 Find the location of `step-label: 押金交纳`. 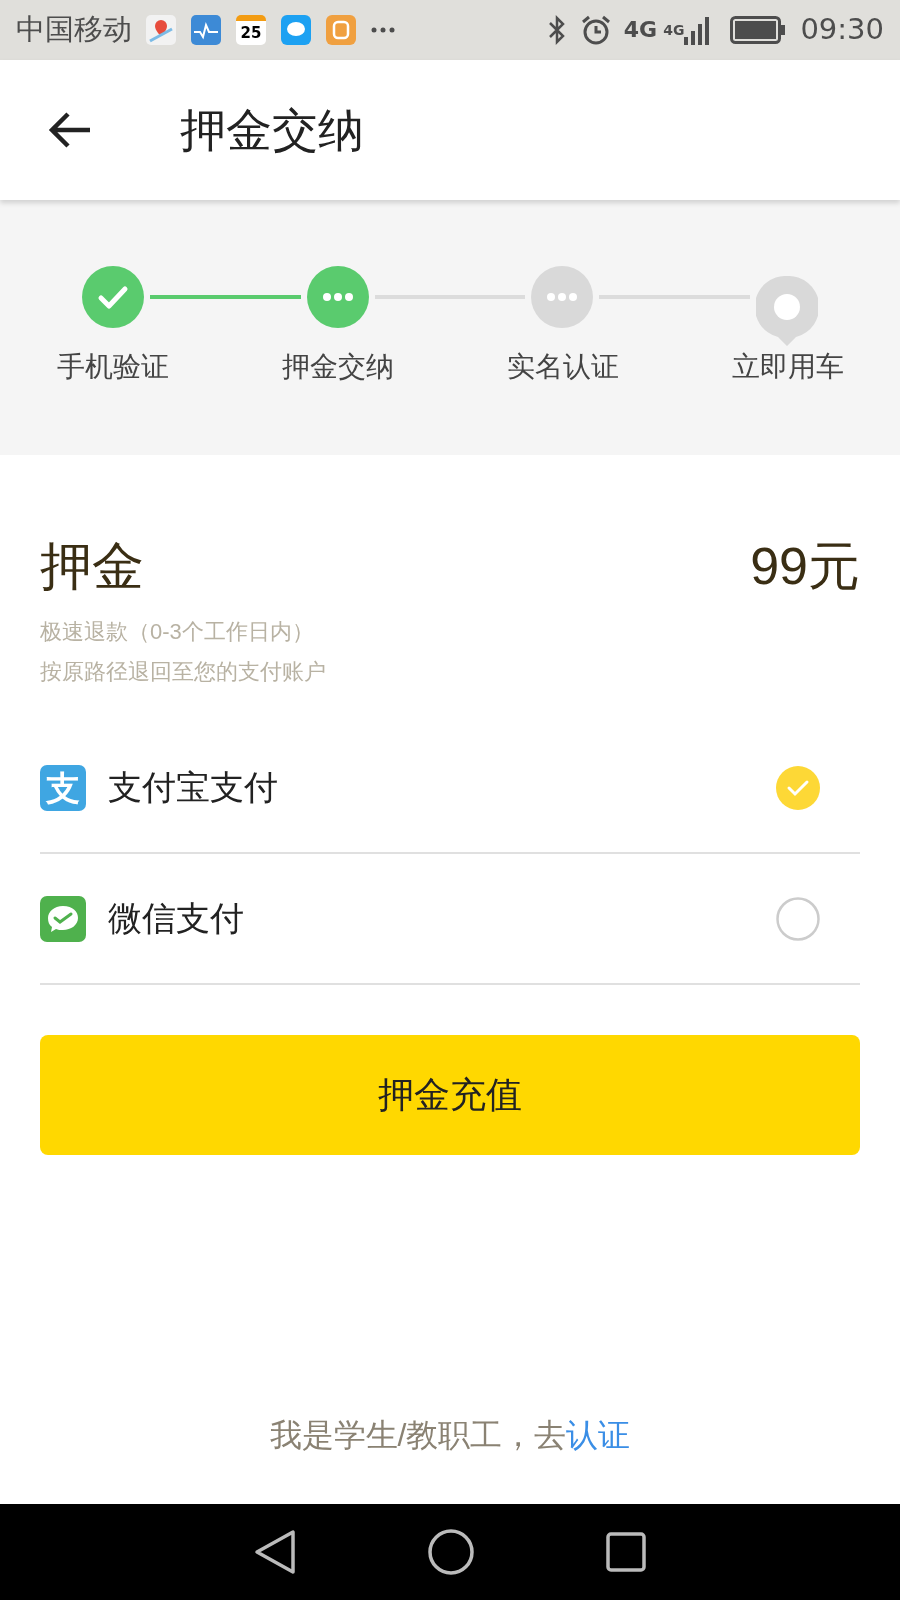

step-label: 押金交纳 is located at coordinates (337, 367).